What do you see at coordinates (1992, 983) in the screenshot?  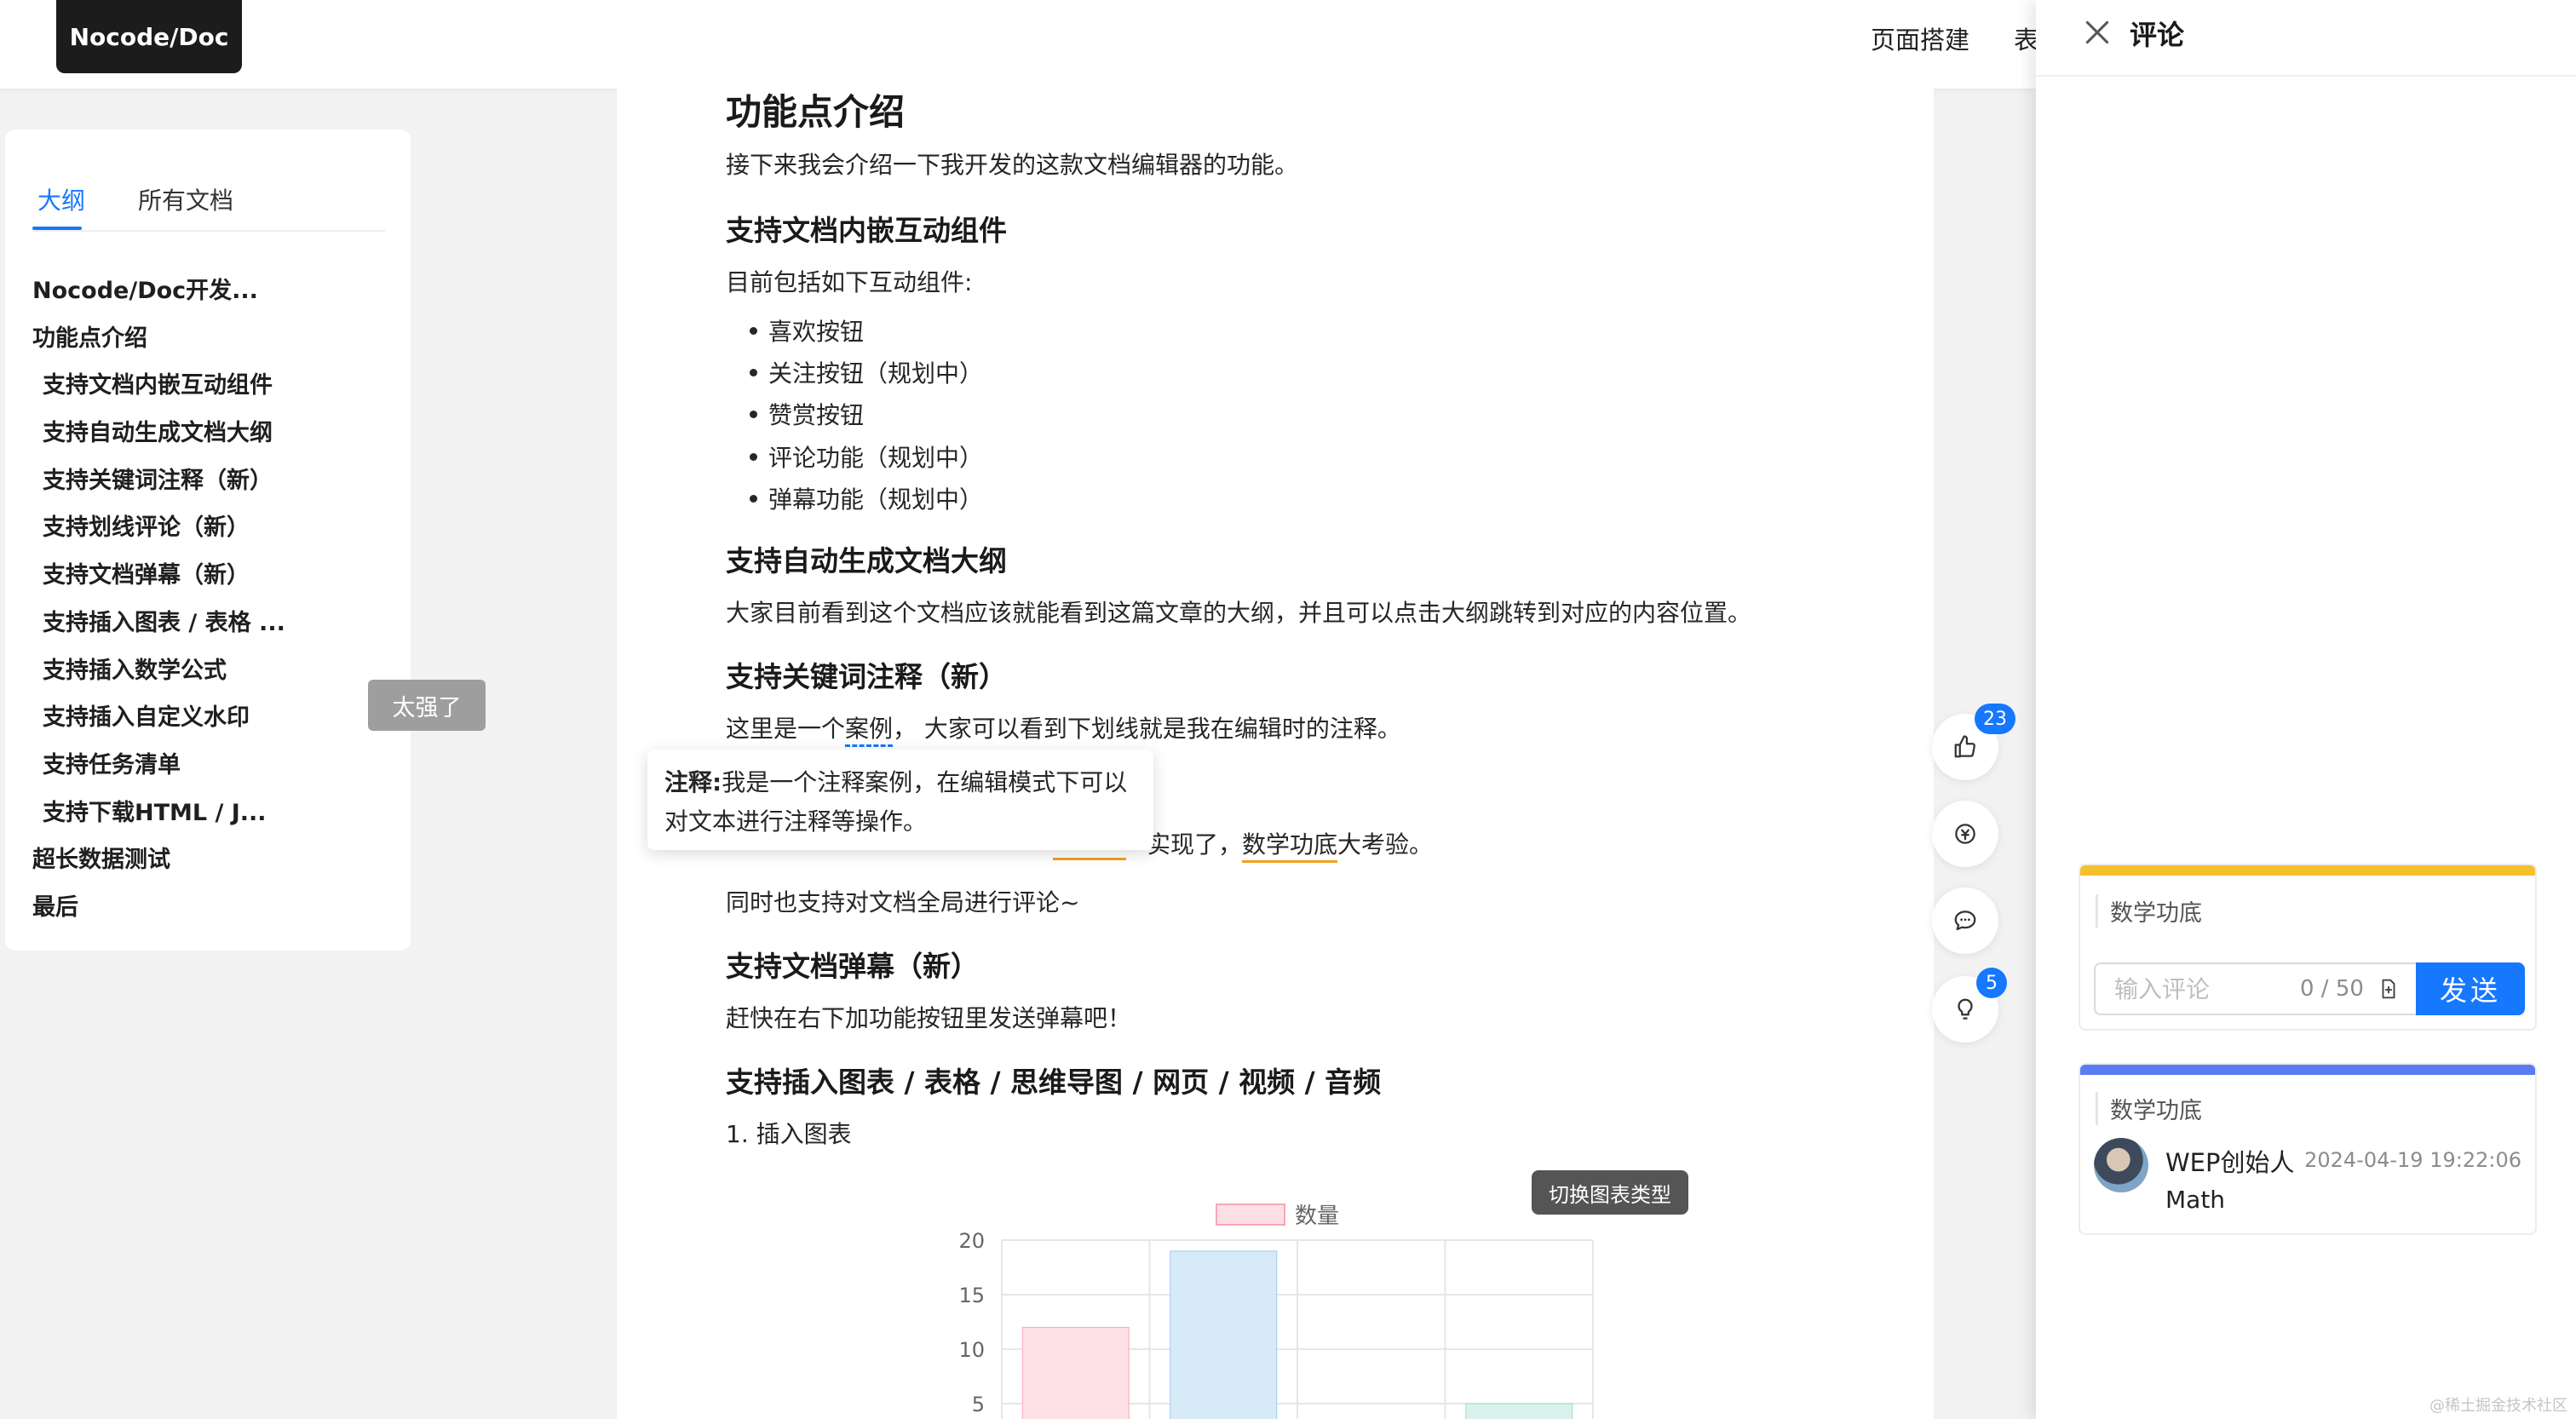 I see `danmaku-count-badge: 5` at bounding box center [1992, 983].